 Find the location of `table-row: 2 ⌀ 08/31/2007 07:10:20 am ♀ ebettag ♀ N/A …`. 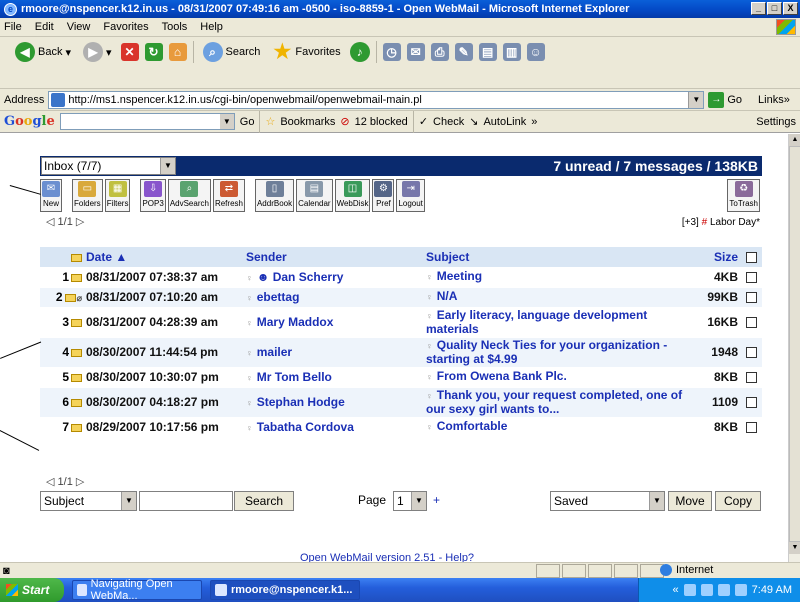

table-row: 2 ⌀ 08/31/2007 07:10:20 am ♀ ebettag ♀ N/A … is located at coordinates (401, 297).